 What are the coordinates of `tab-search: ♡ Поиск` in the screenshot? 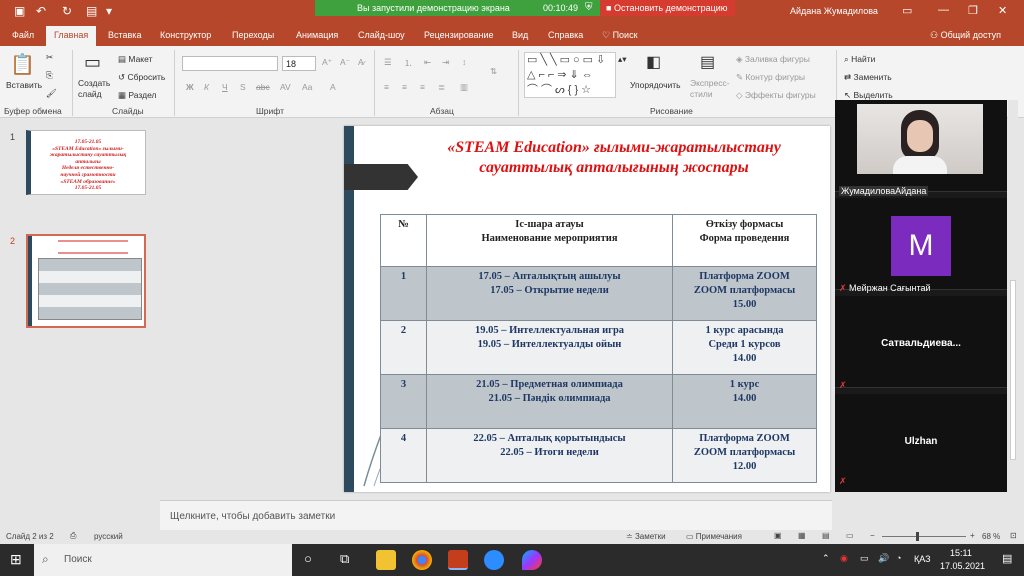 It's located at (620, 35).